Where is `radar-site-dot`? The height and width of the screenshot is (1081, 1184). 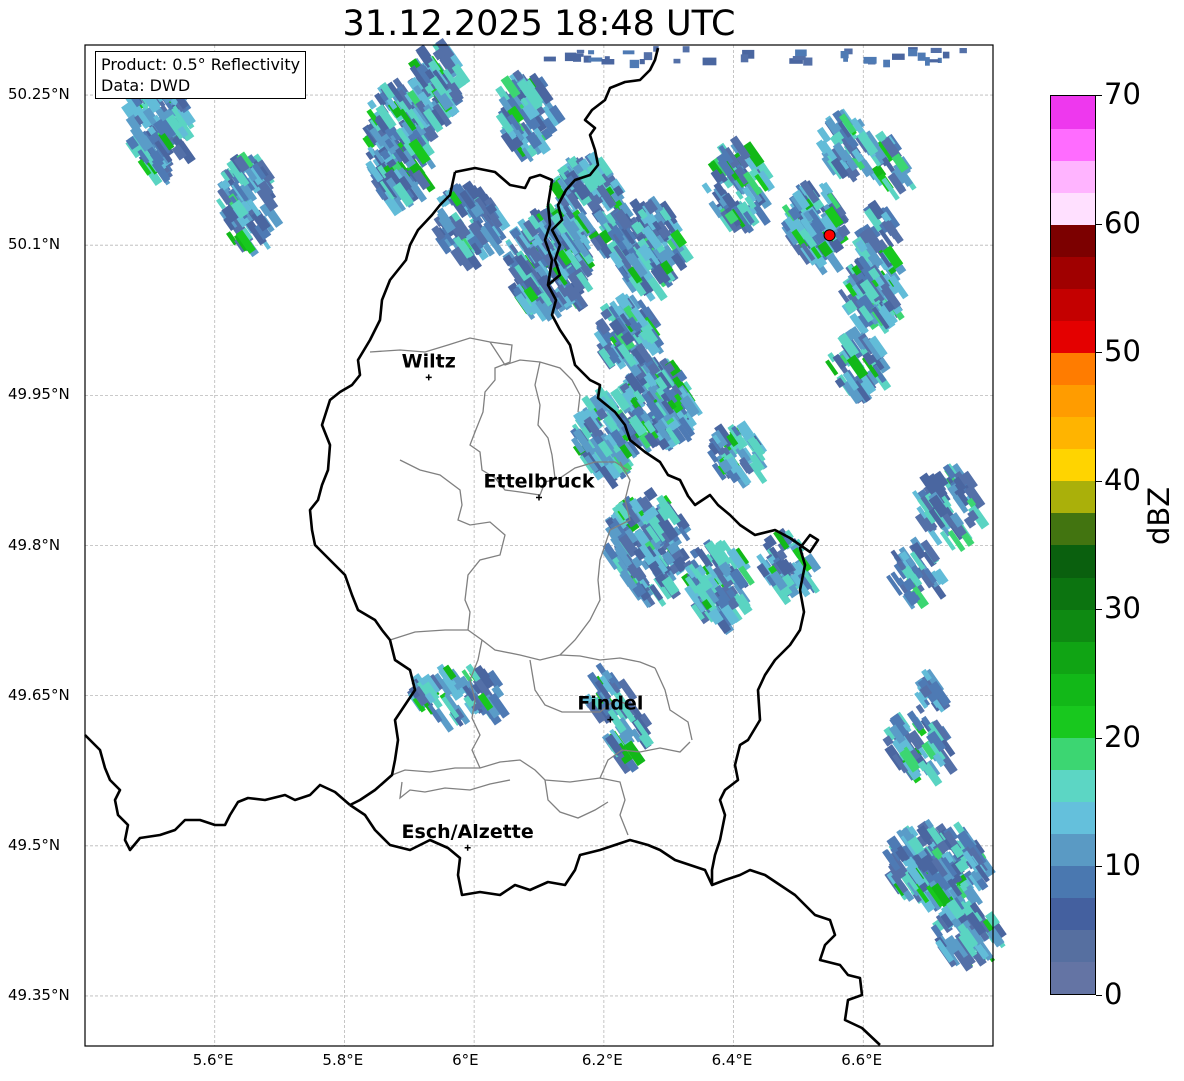
radar-site-dot is located at coordinates (829, 235).